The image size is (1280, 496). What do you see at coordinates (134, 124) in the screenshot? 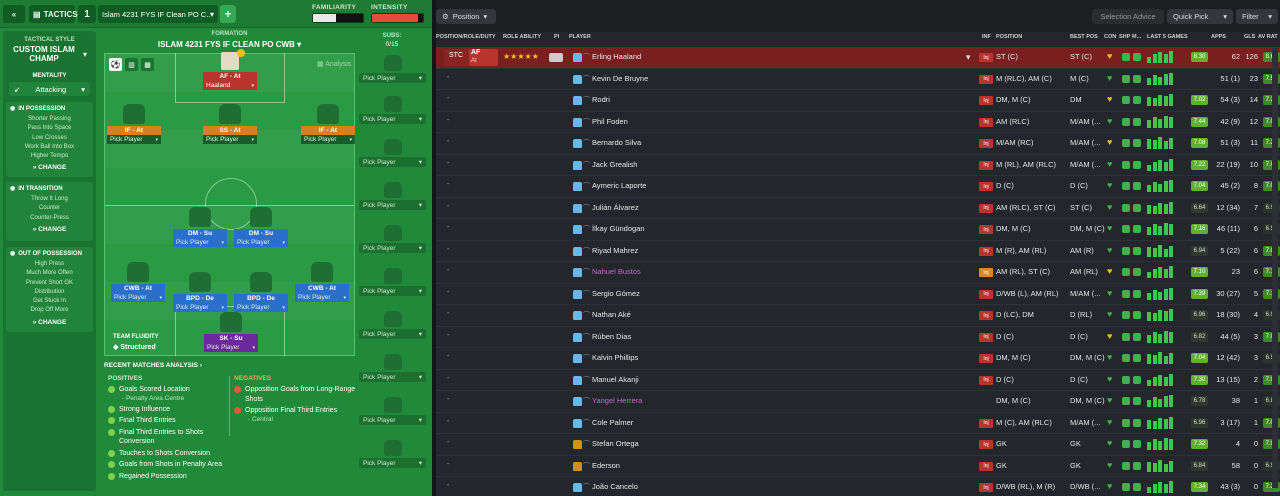
I see `position-slot-if-left: IF - At Pick Player ▾` at bounding box center [134, 124].